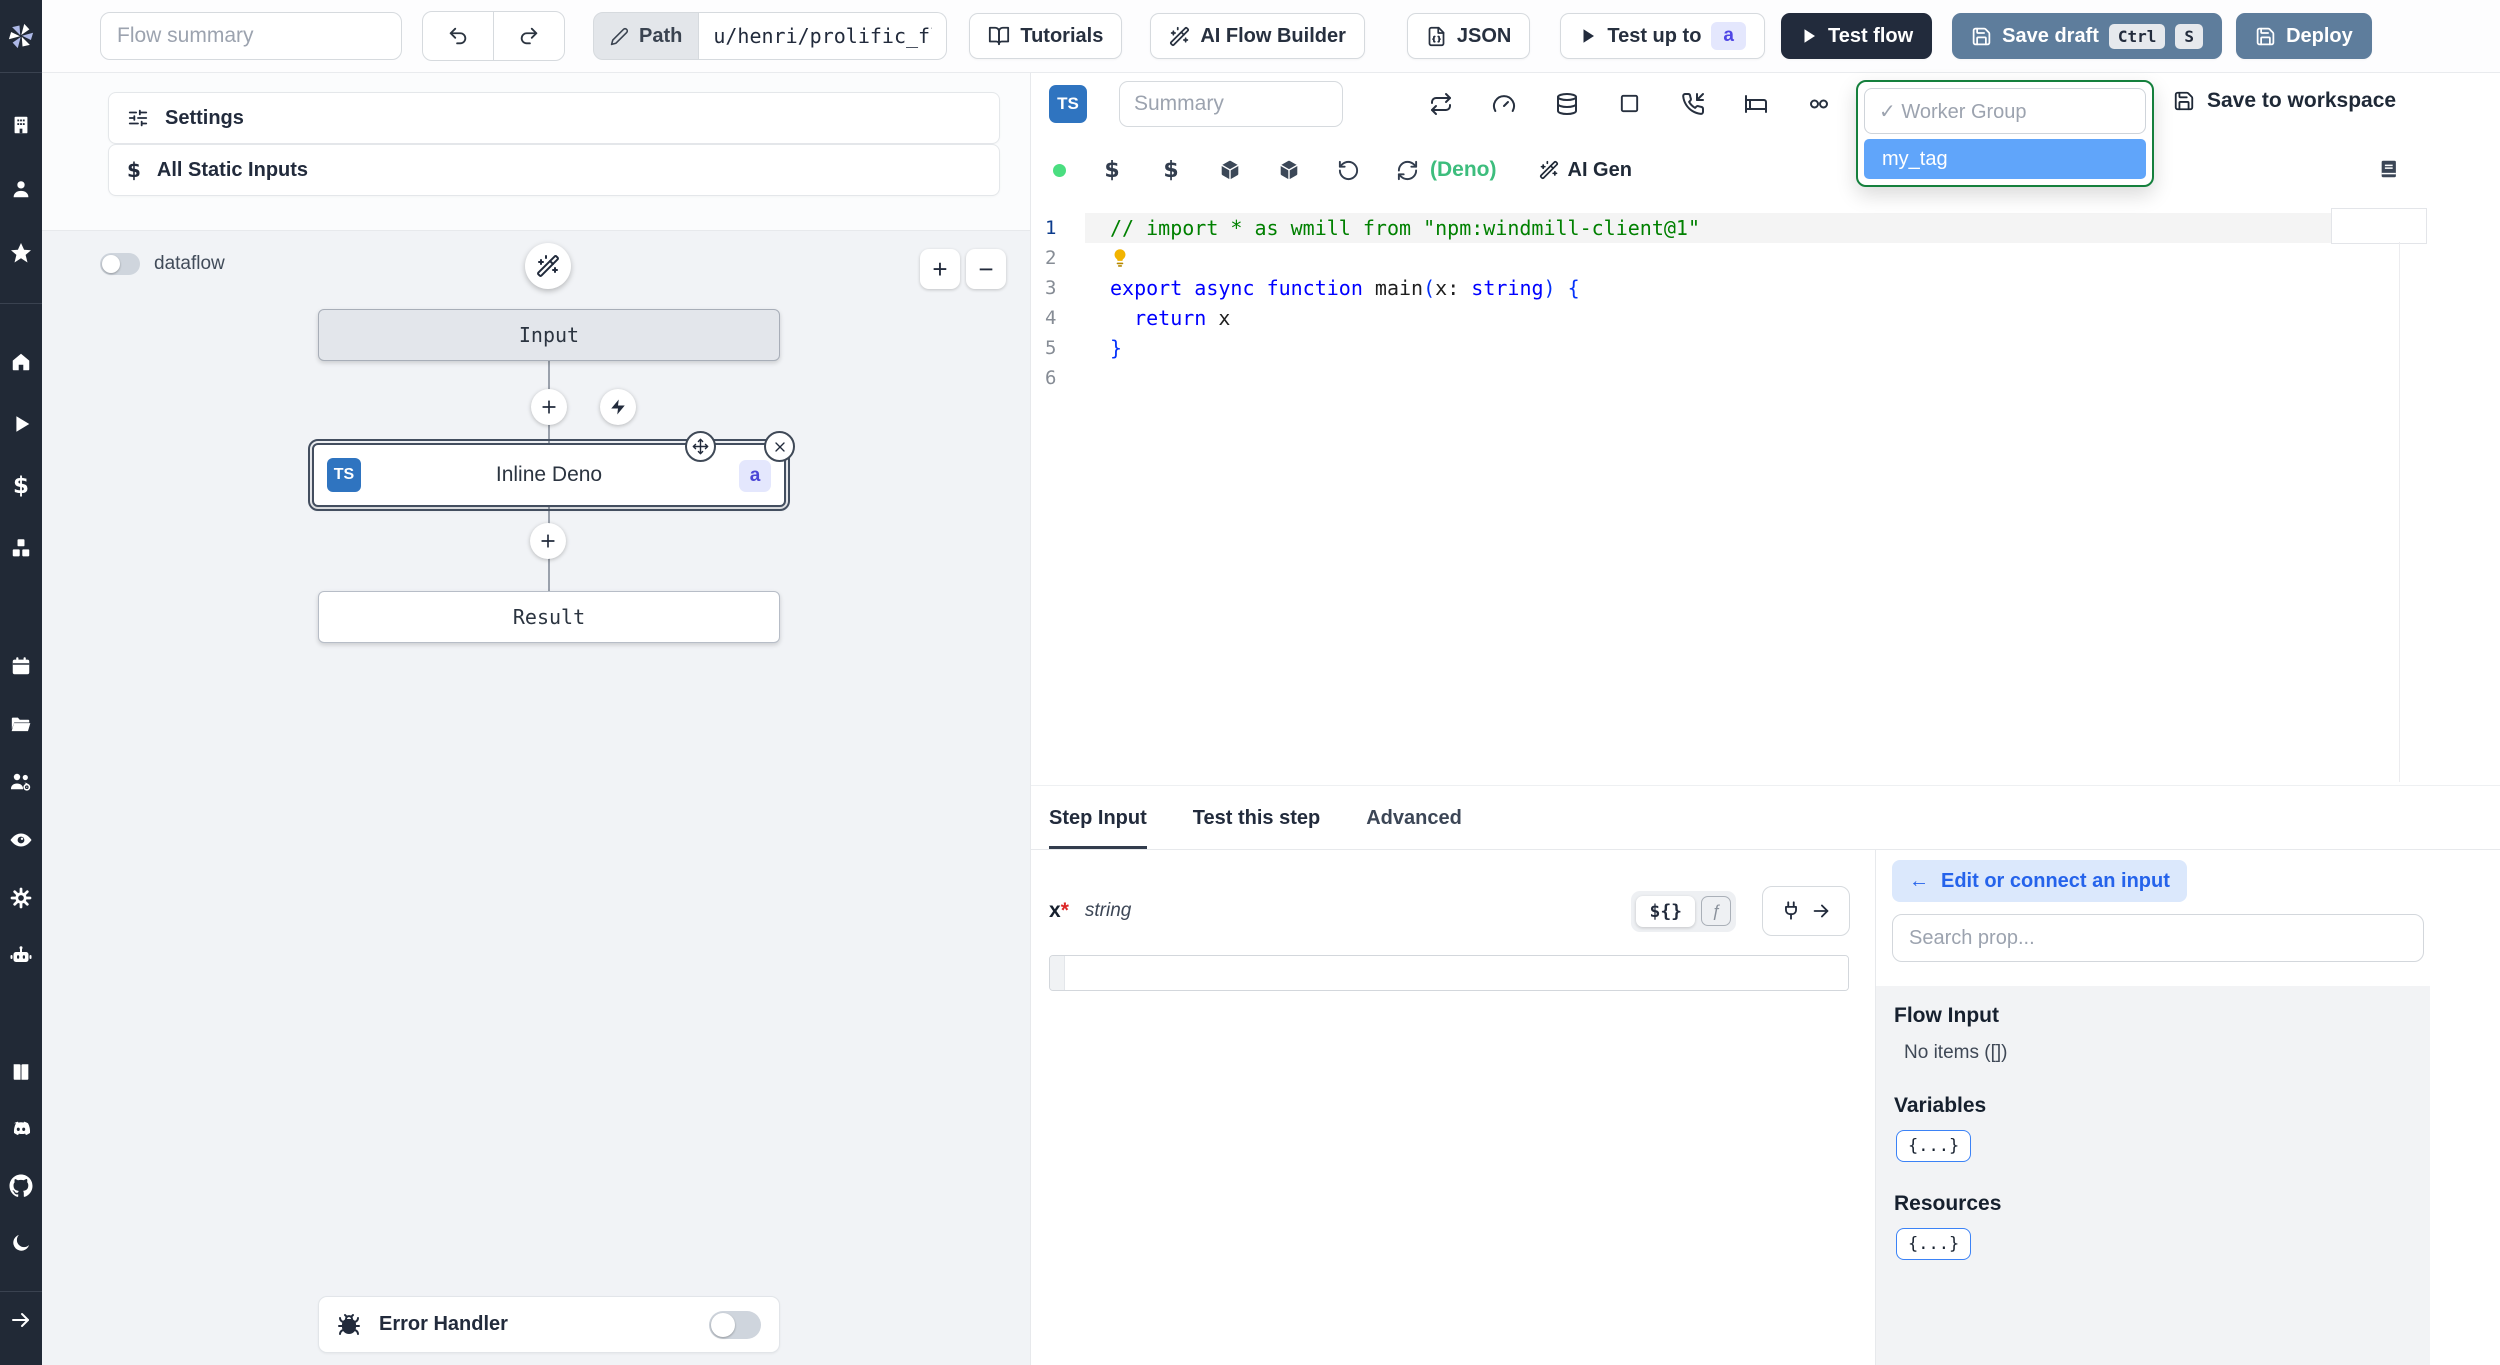 The height and width of the screenshot is (1365, 2500). What do you see at coordinates (549, 335) in the screenshot?
I see `input-node: Input` at bounding box center [549, 335].